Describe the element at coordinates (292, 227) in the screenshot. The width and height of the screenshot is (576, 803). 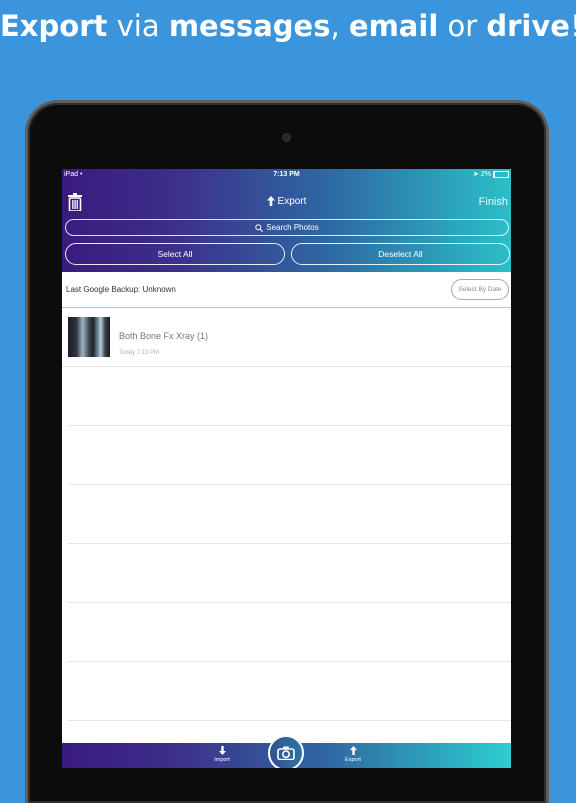
I see `search-placeholder: Search Photos` at that location.